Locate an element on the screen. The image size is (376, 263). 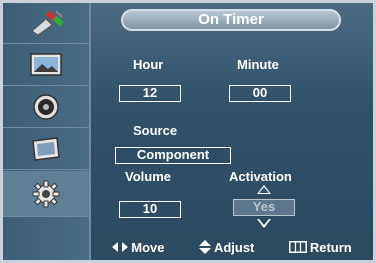
activation-label: Activation is located at coordinates (260, 176).